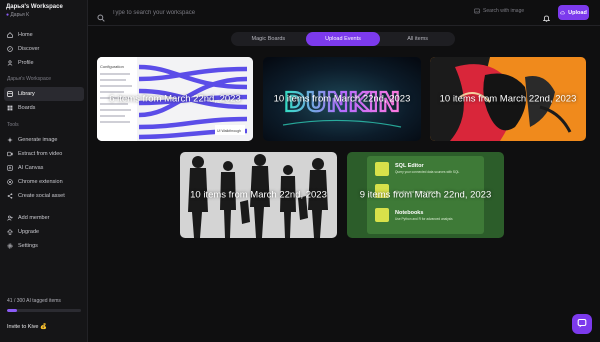  Describe the element at coordinates (417, 39) in the screenshot. I see `tab-all-items: All items` at that location.